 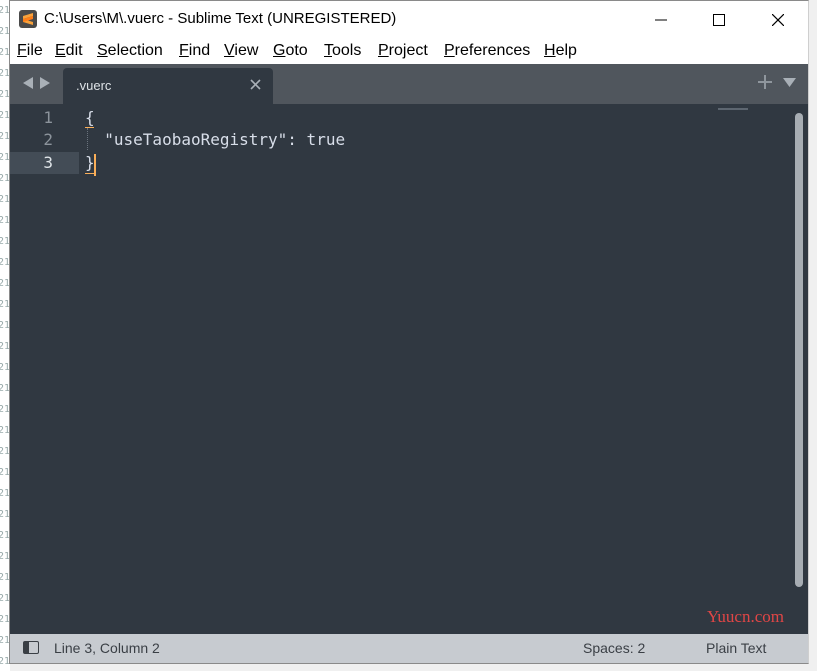 I want to click on maximize-icon, so click(x=719, y=19).